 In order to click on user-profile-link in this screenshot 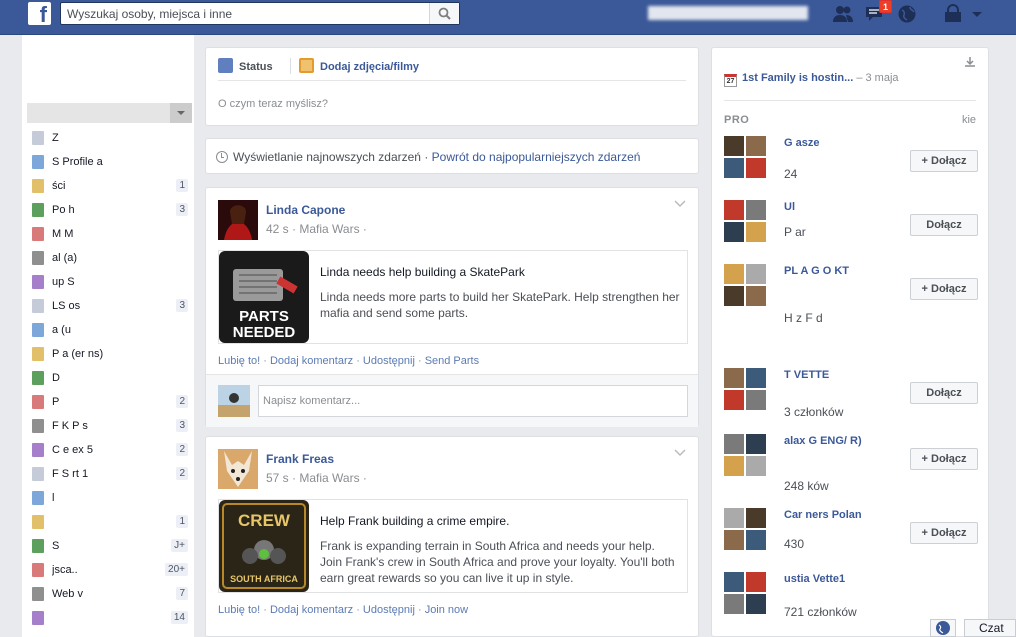, I will do `click(728, 13)`.